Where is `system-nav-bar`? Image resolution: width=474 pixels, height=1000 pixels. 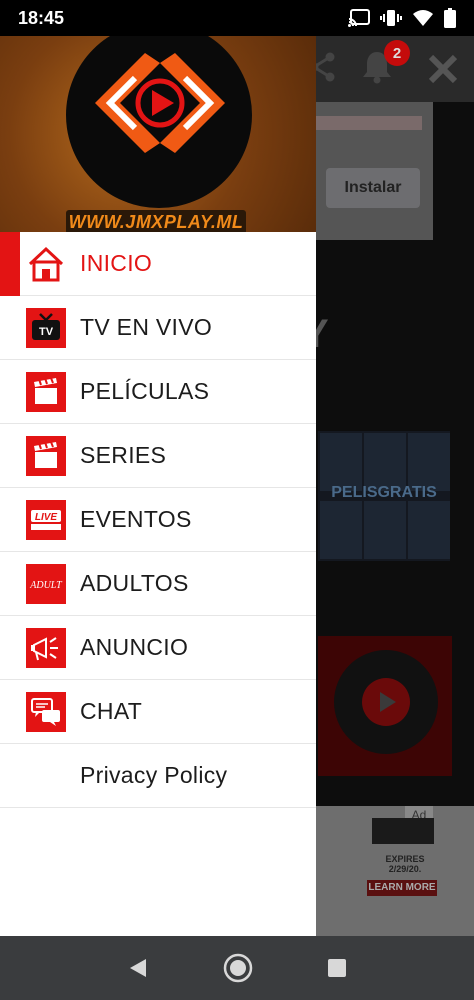 system-nav-bar is located at coordinates (237, 968).